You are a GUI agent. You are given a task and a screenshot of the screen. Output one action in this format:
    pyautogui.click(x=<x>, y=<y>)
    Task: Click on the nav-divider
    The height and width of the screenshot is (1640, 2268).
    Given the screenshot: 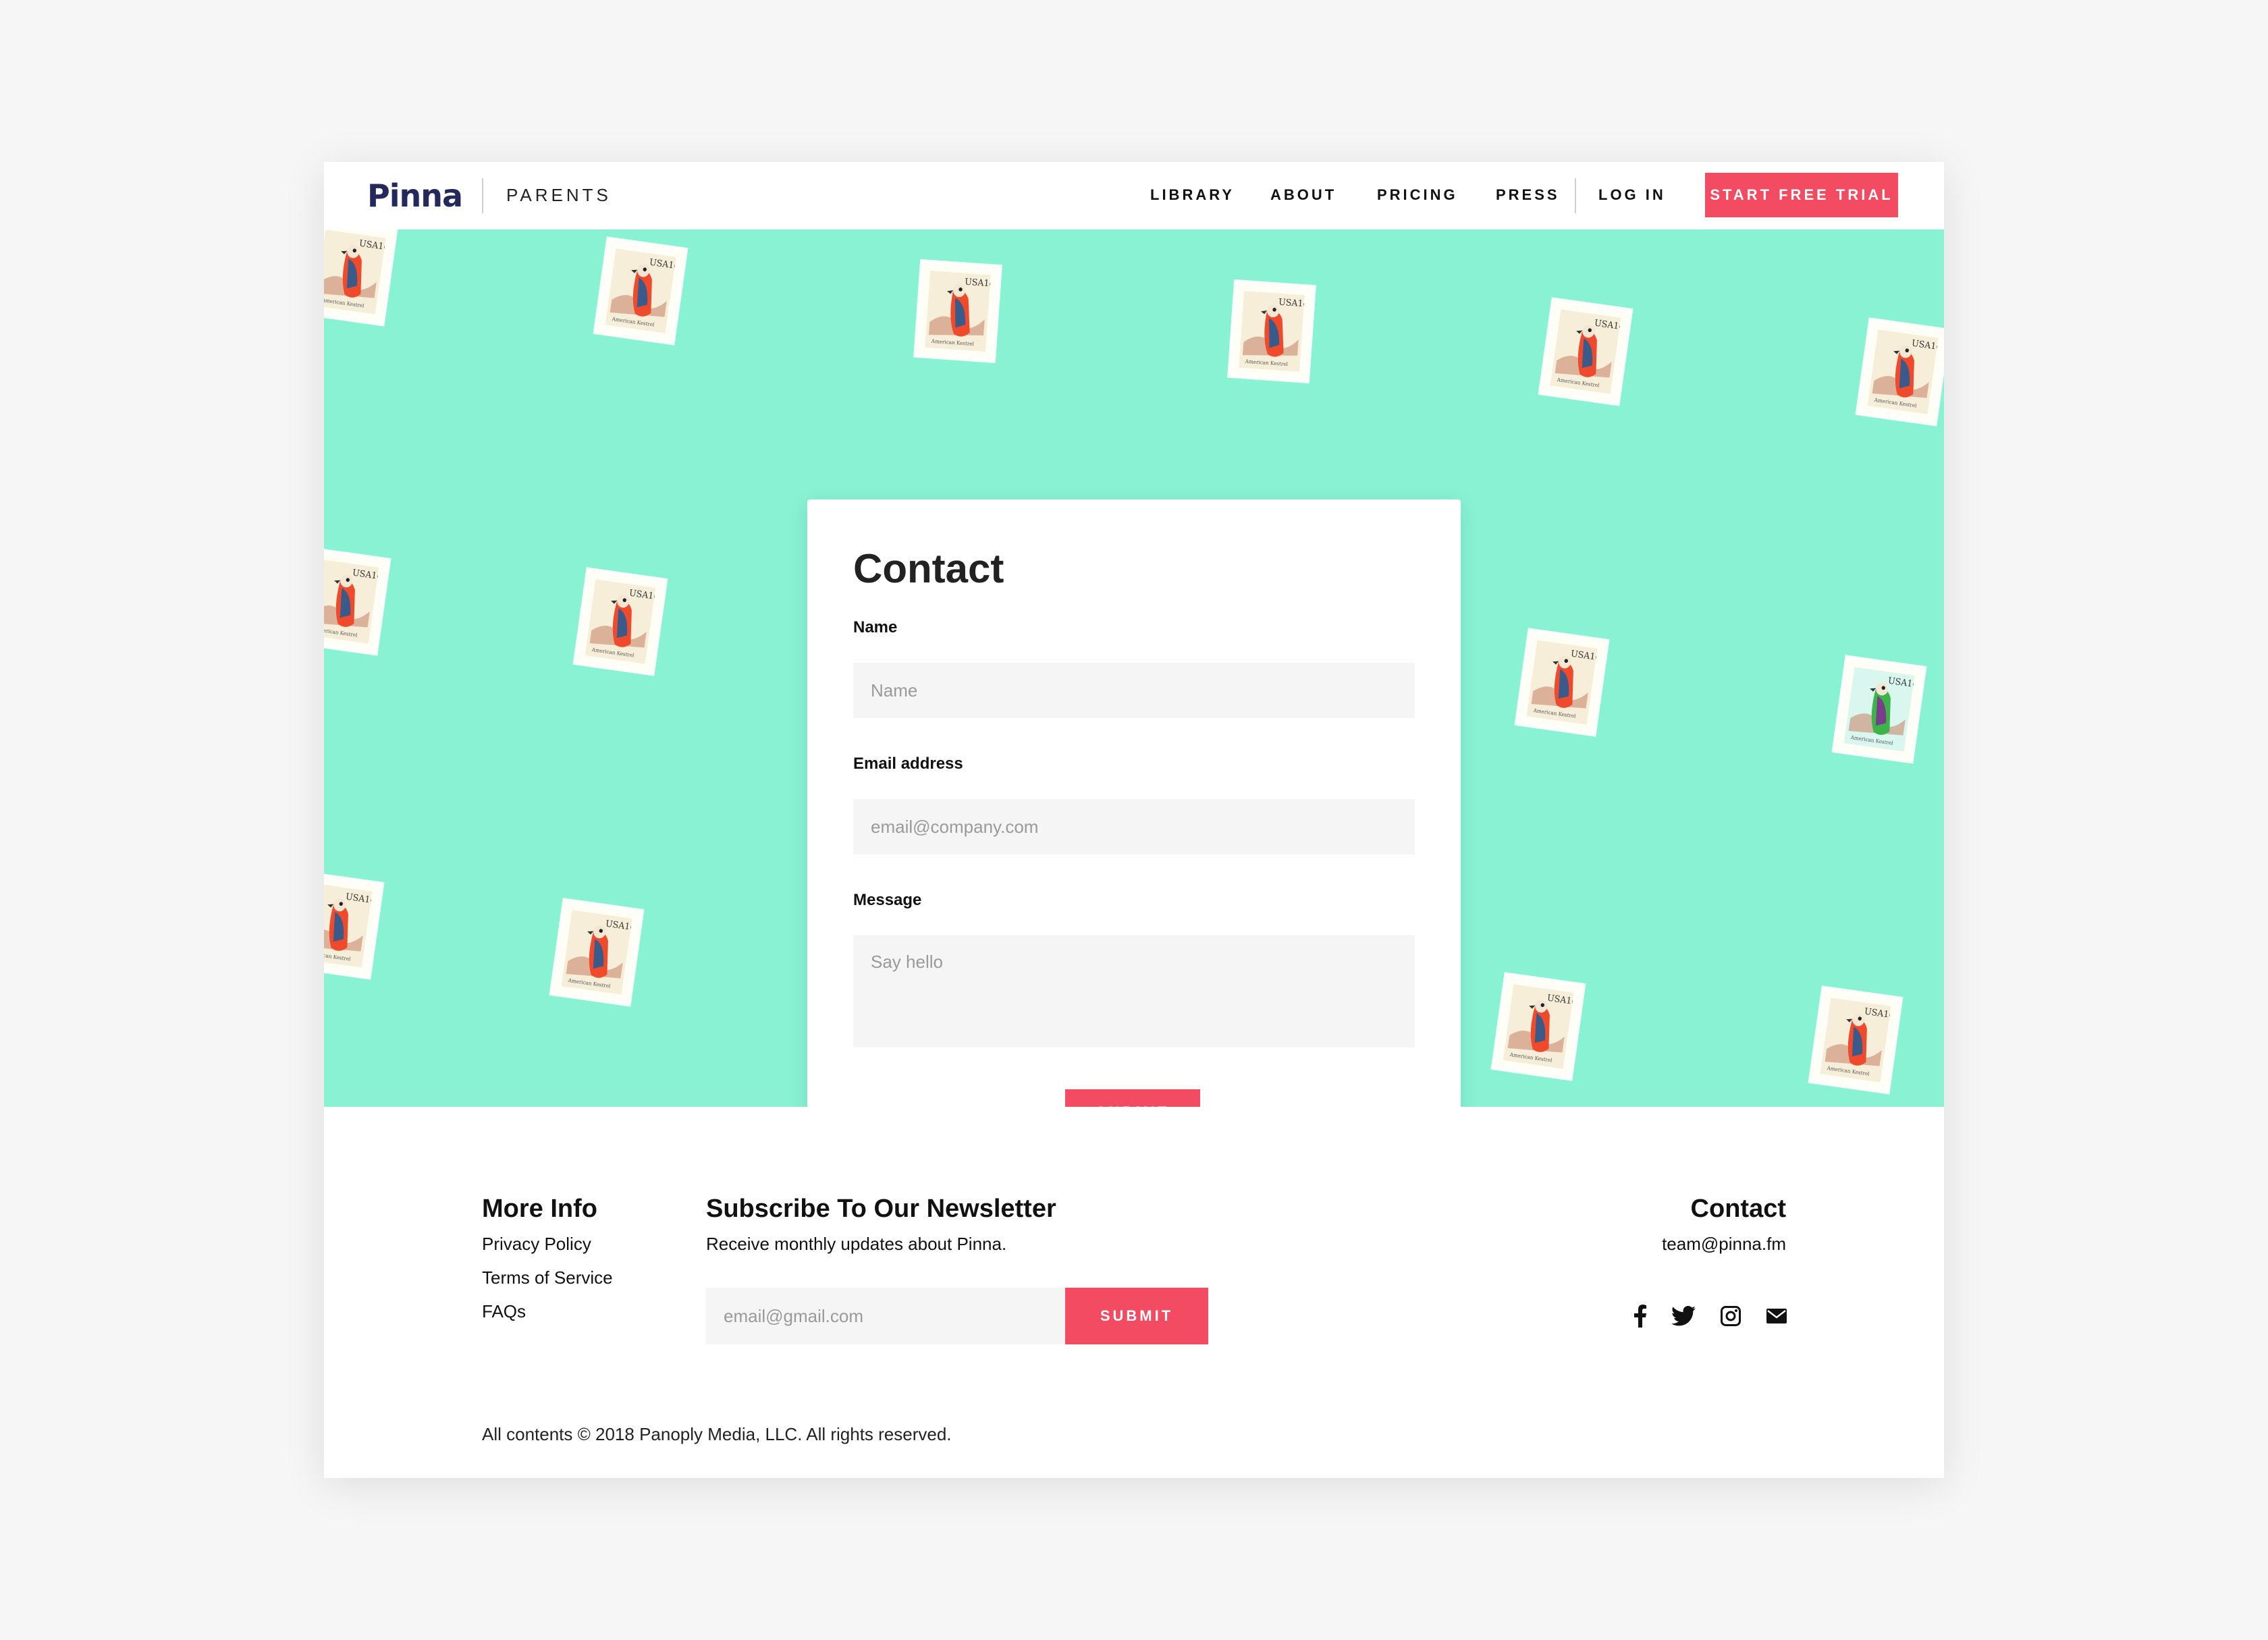 What is the action you would take?
    pyautogui.click(x=1575, y=196)
    